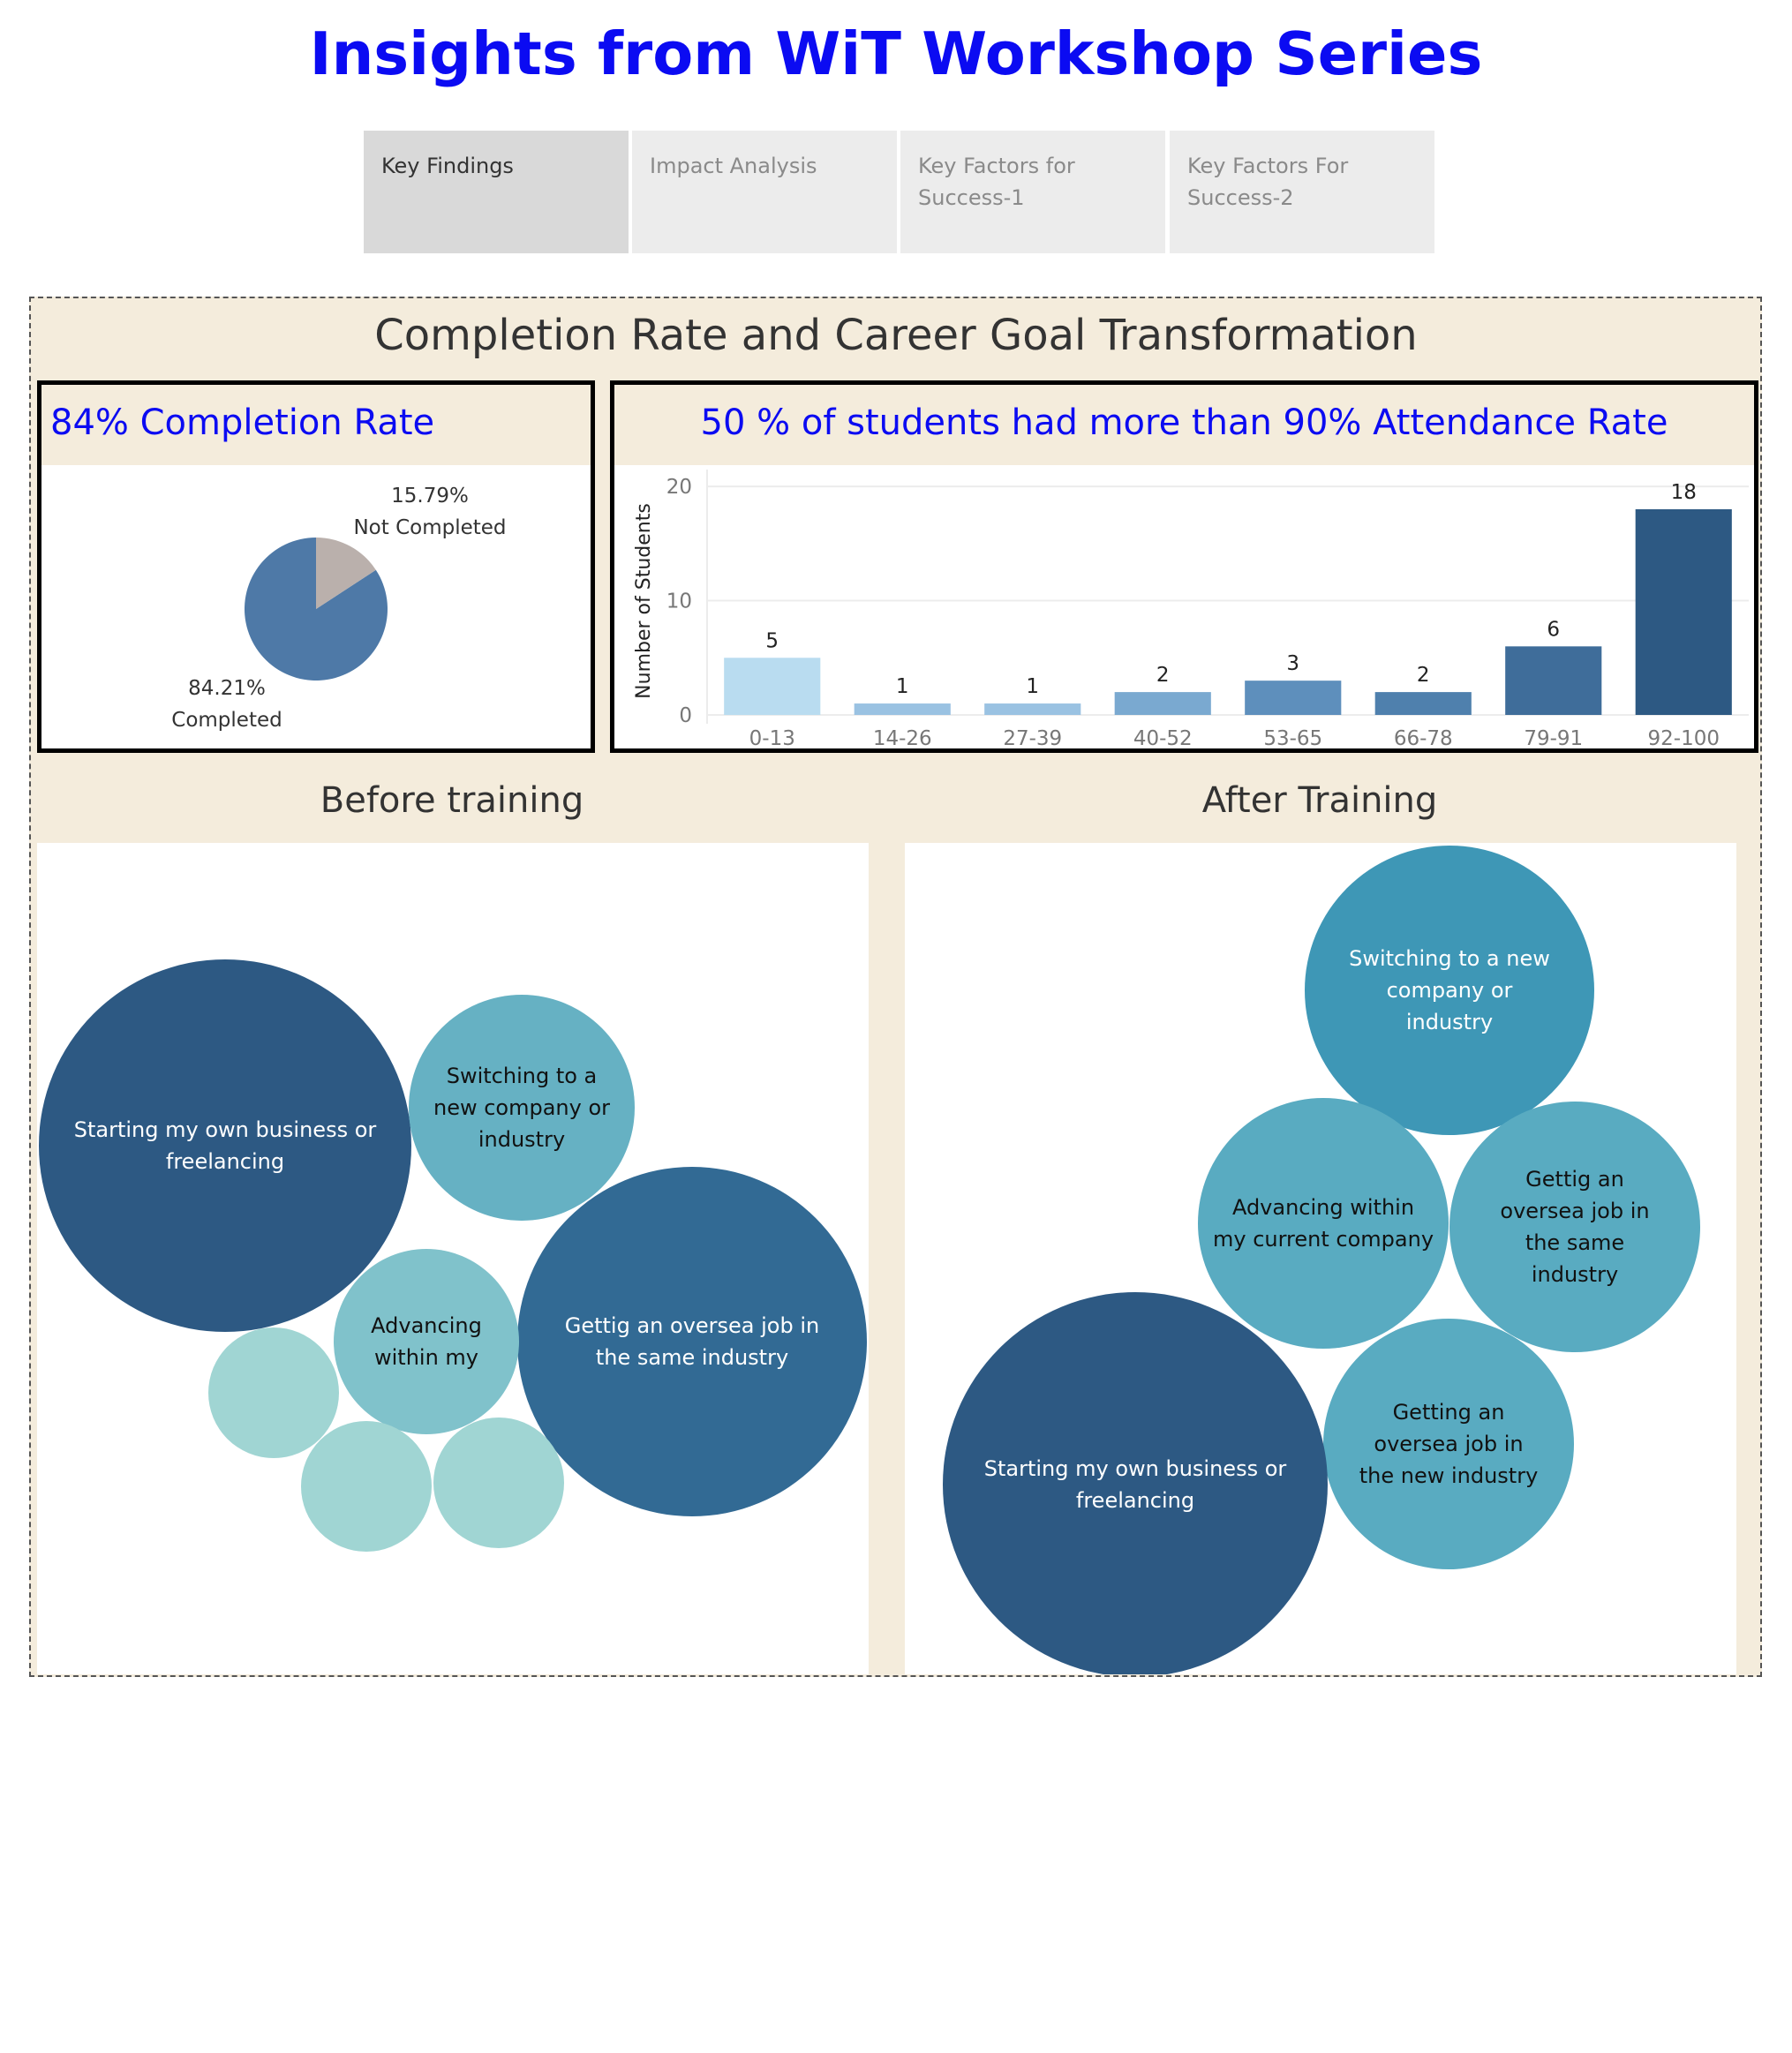 The image size is (1792, 2053). What do you see at coordinates (338, 608) in the screenshot?
I see `pie-chart: 84.21% Completed 15.79% Not Completed` at bounding box center [338, 608].